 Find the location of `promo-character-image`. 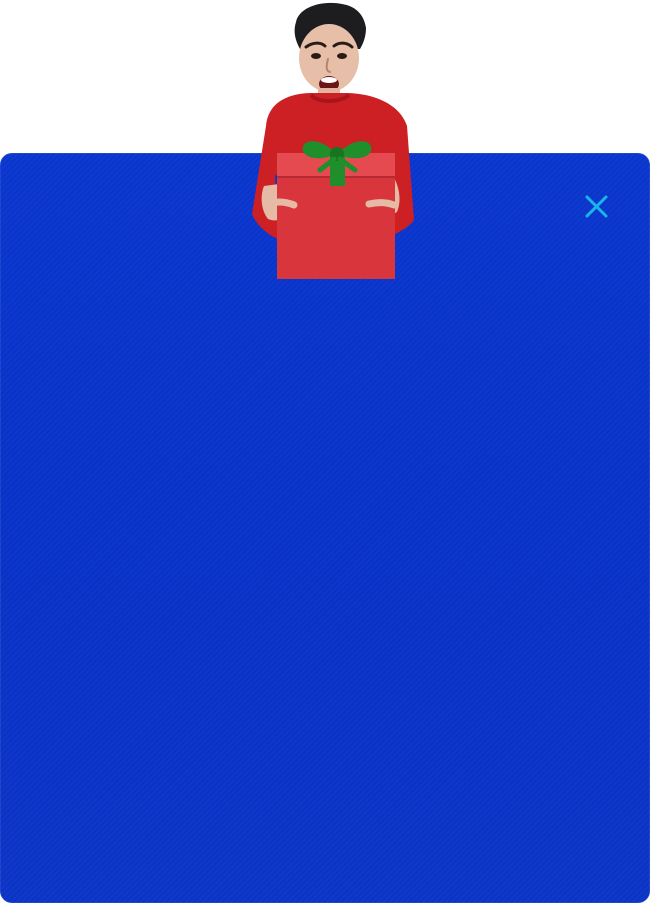

promo-character-image is located at coordinates (334, 141).